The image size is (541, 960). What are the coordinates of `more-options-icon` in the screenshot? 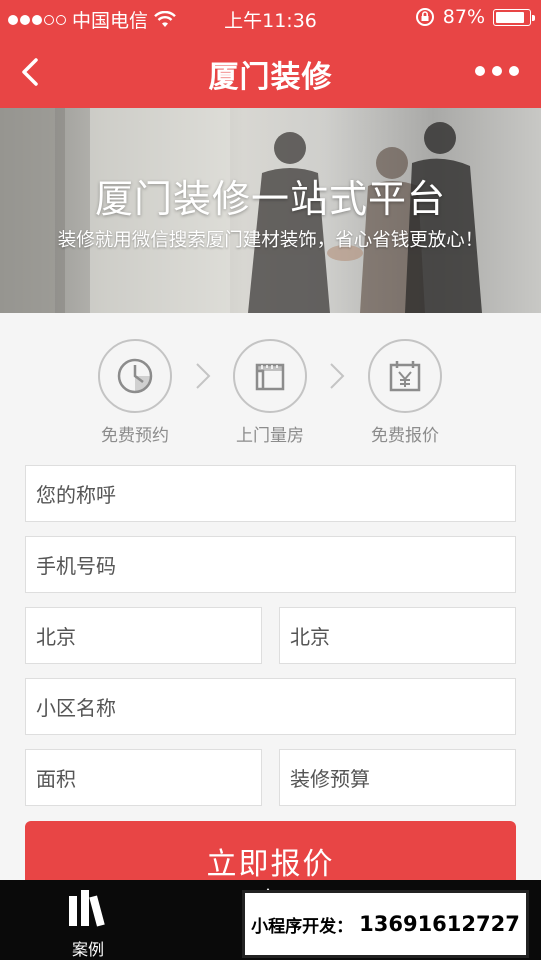 It's located at (497, 71).